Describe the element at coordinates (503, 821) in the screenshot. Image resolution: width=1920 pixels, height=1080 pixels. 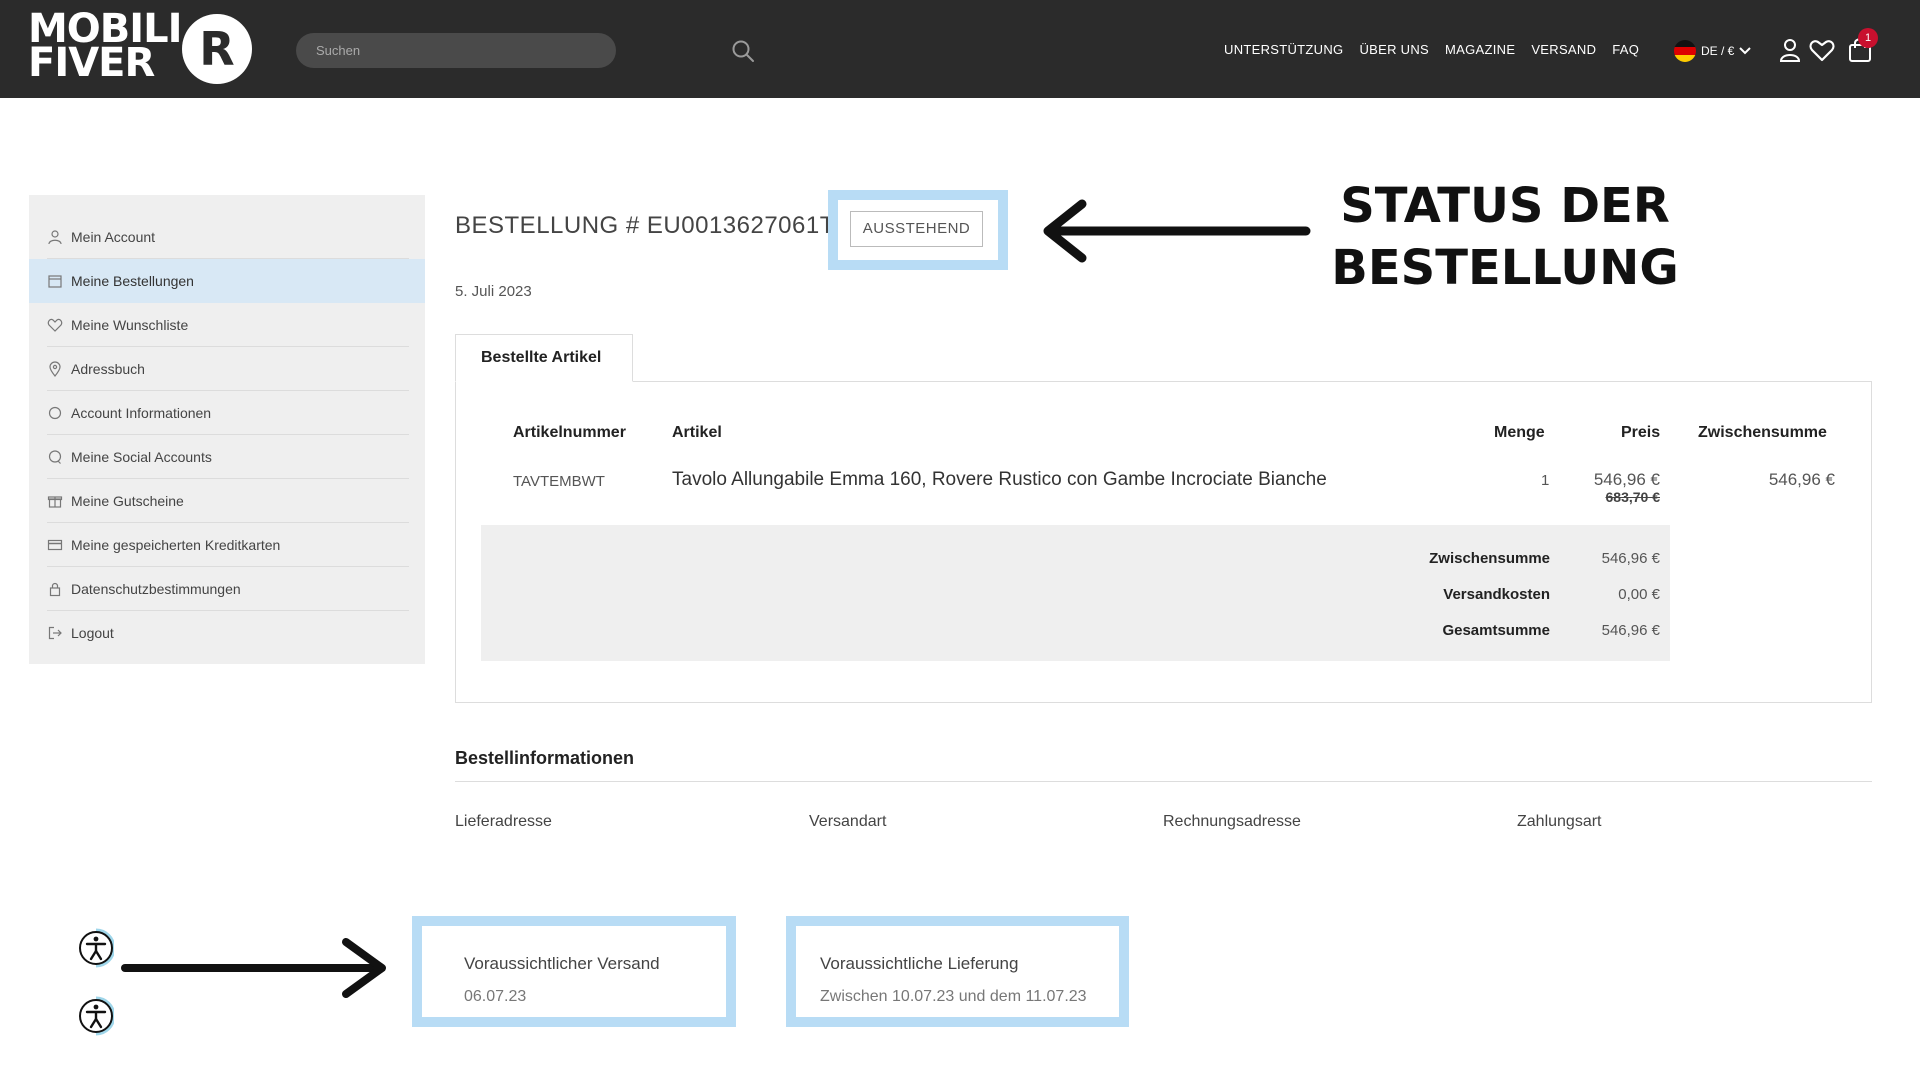
I see `info-delivery-address: Lieferadresse` at that location.